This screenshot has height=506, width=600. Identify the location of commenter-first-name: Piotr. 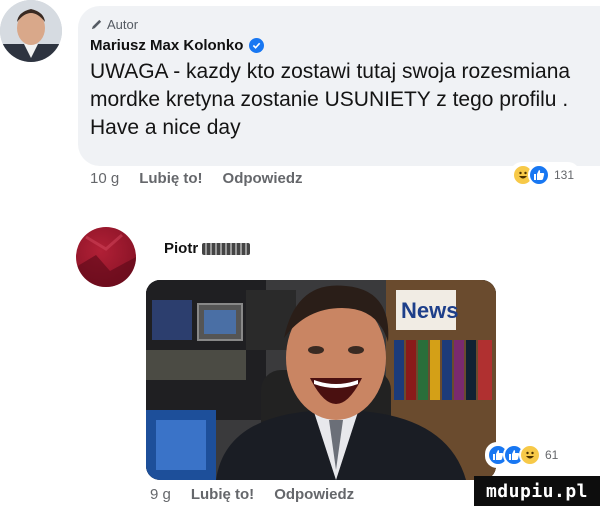
(181, 248).